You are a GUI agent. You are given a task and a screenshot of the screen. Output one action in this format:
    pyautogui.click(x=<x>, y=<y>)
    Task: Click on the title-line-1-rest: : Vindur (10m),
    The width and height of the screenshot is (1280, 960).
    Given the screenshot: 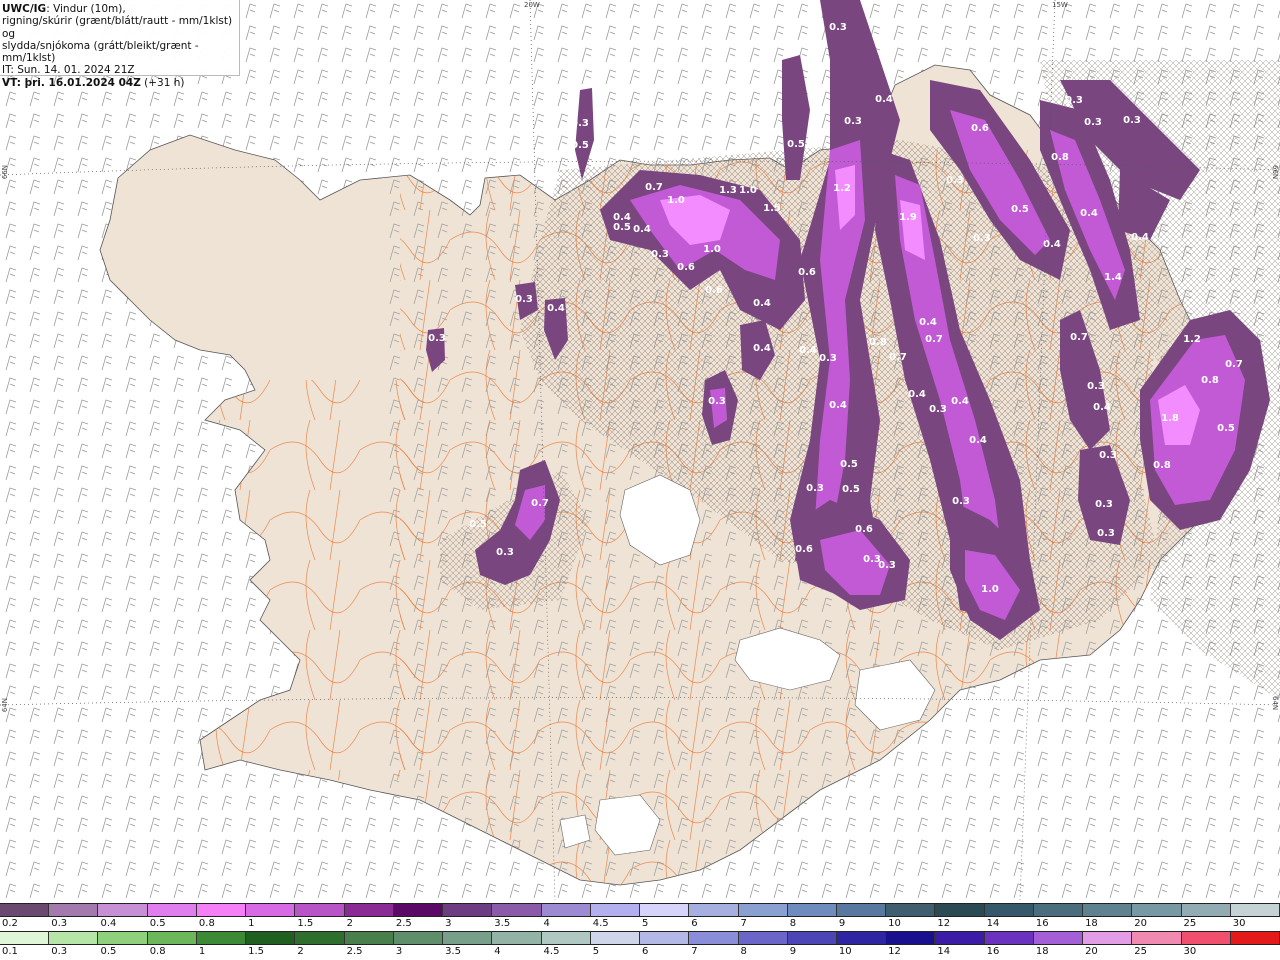 What is the action you would take?
    pyautogui.click(x=86, y=9)
    